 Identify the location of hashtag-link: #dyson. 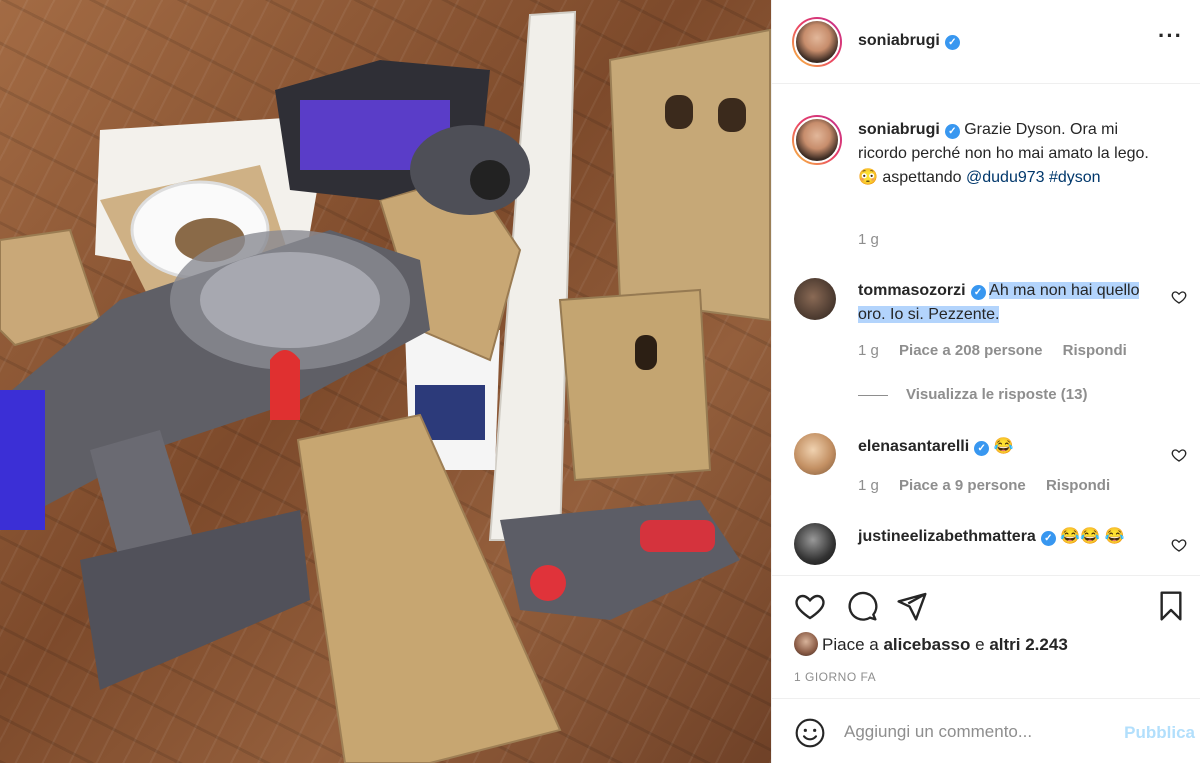
(1075, 177).